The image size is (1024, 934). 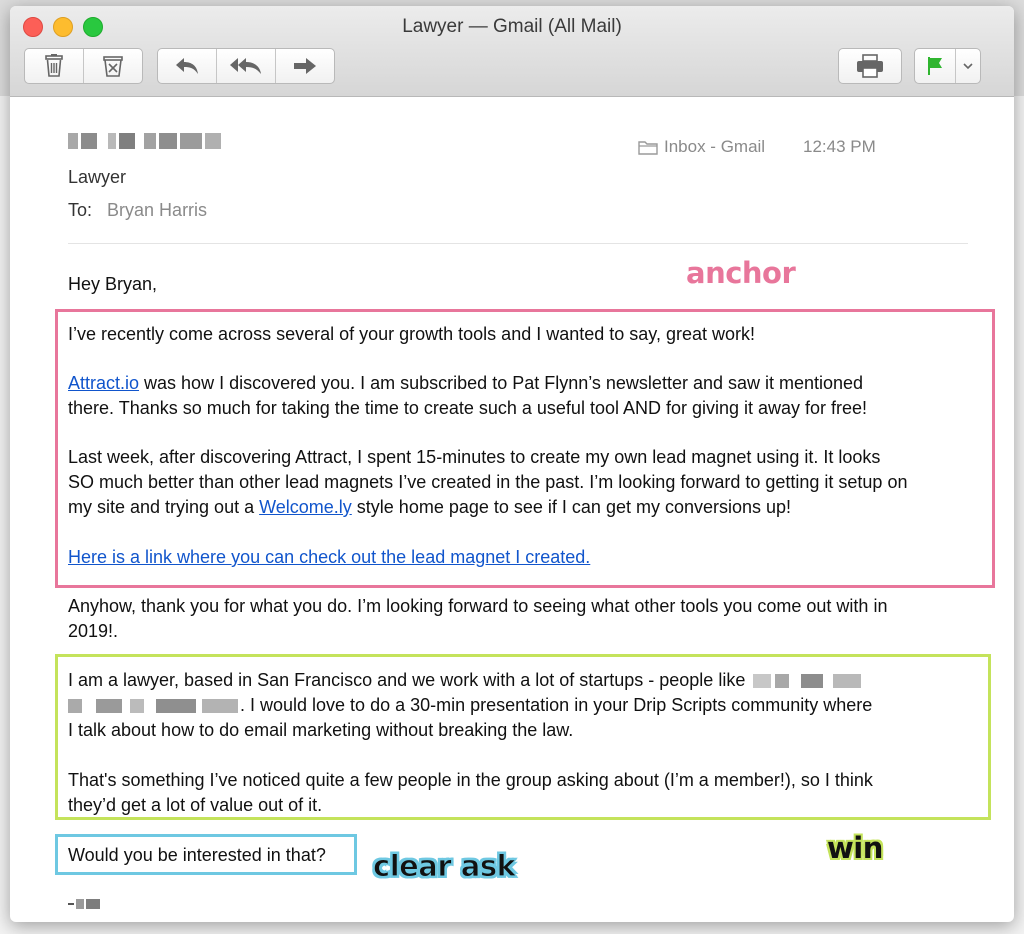 I want to click on reply-icon, so click(x=187, y=66).